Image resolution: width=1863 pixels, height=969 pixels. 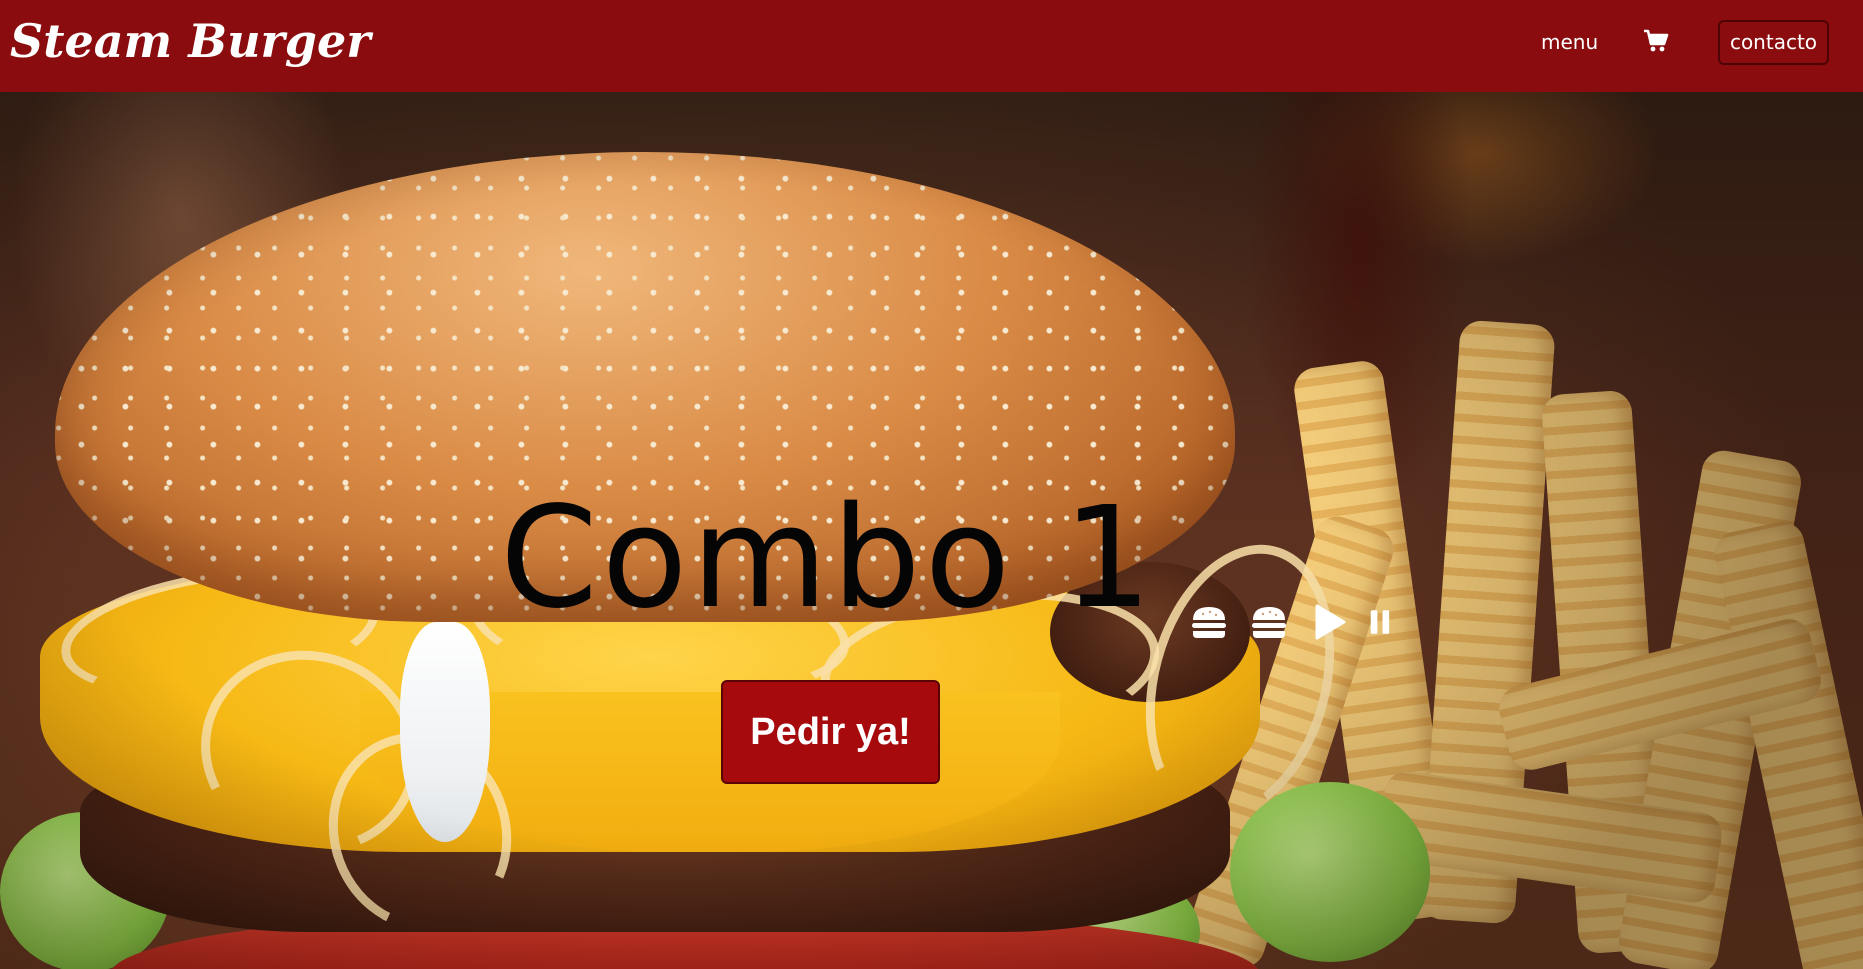 I want to click on navbar: Steam Burger menu contacto, so click(x=931, y=46).